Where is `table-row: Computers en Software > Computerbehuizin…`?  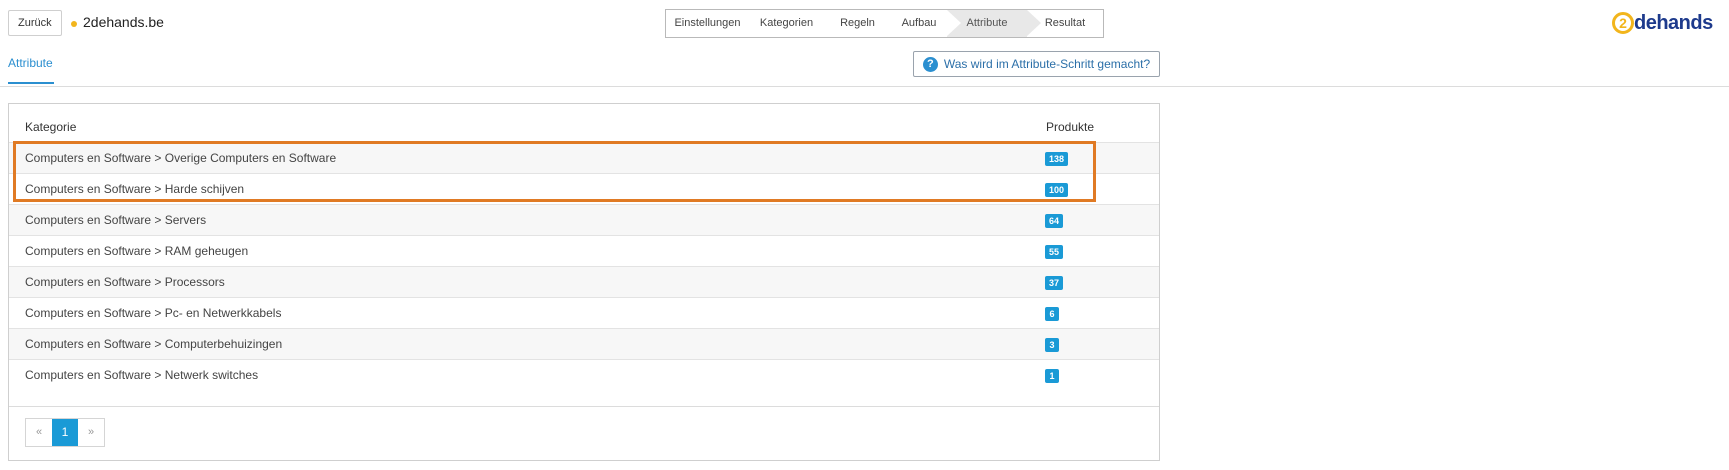
table-row: Computers en Software > Computerbehuizin… is located at coordinates (584, 343).